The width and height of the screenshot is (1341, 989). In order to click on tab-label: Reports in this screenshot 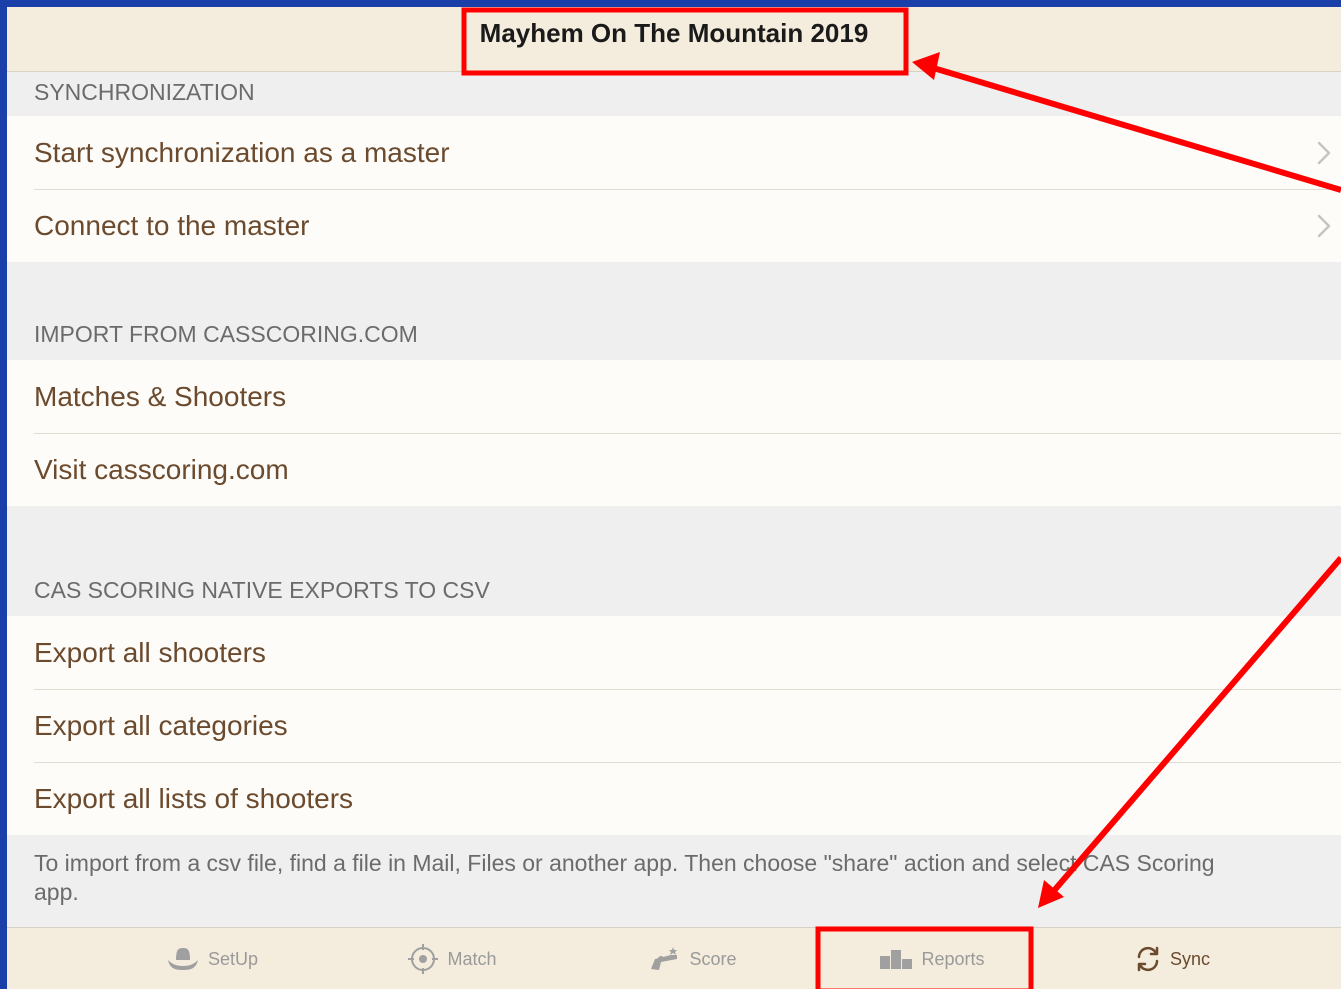, I will do `click(953, 958)`.